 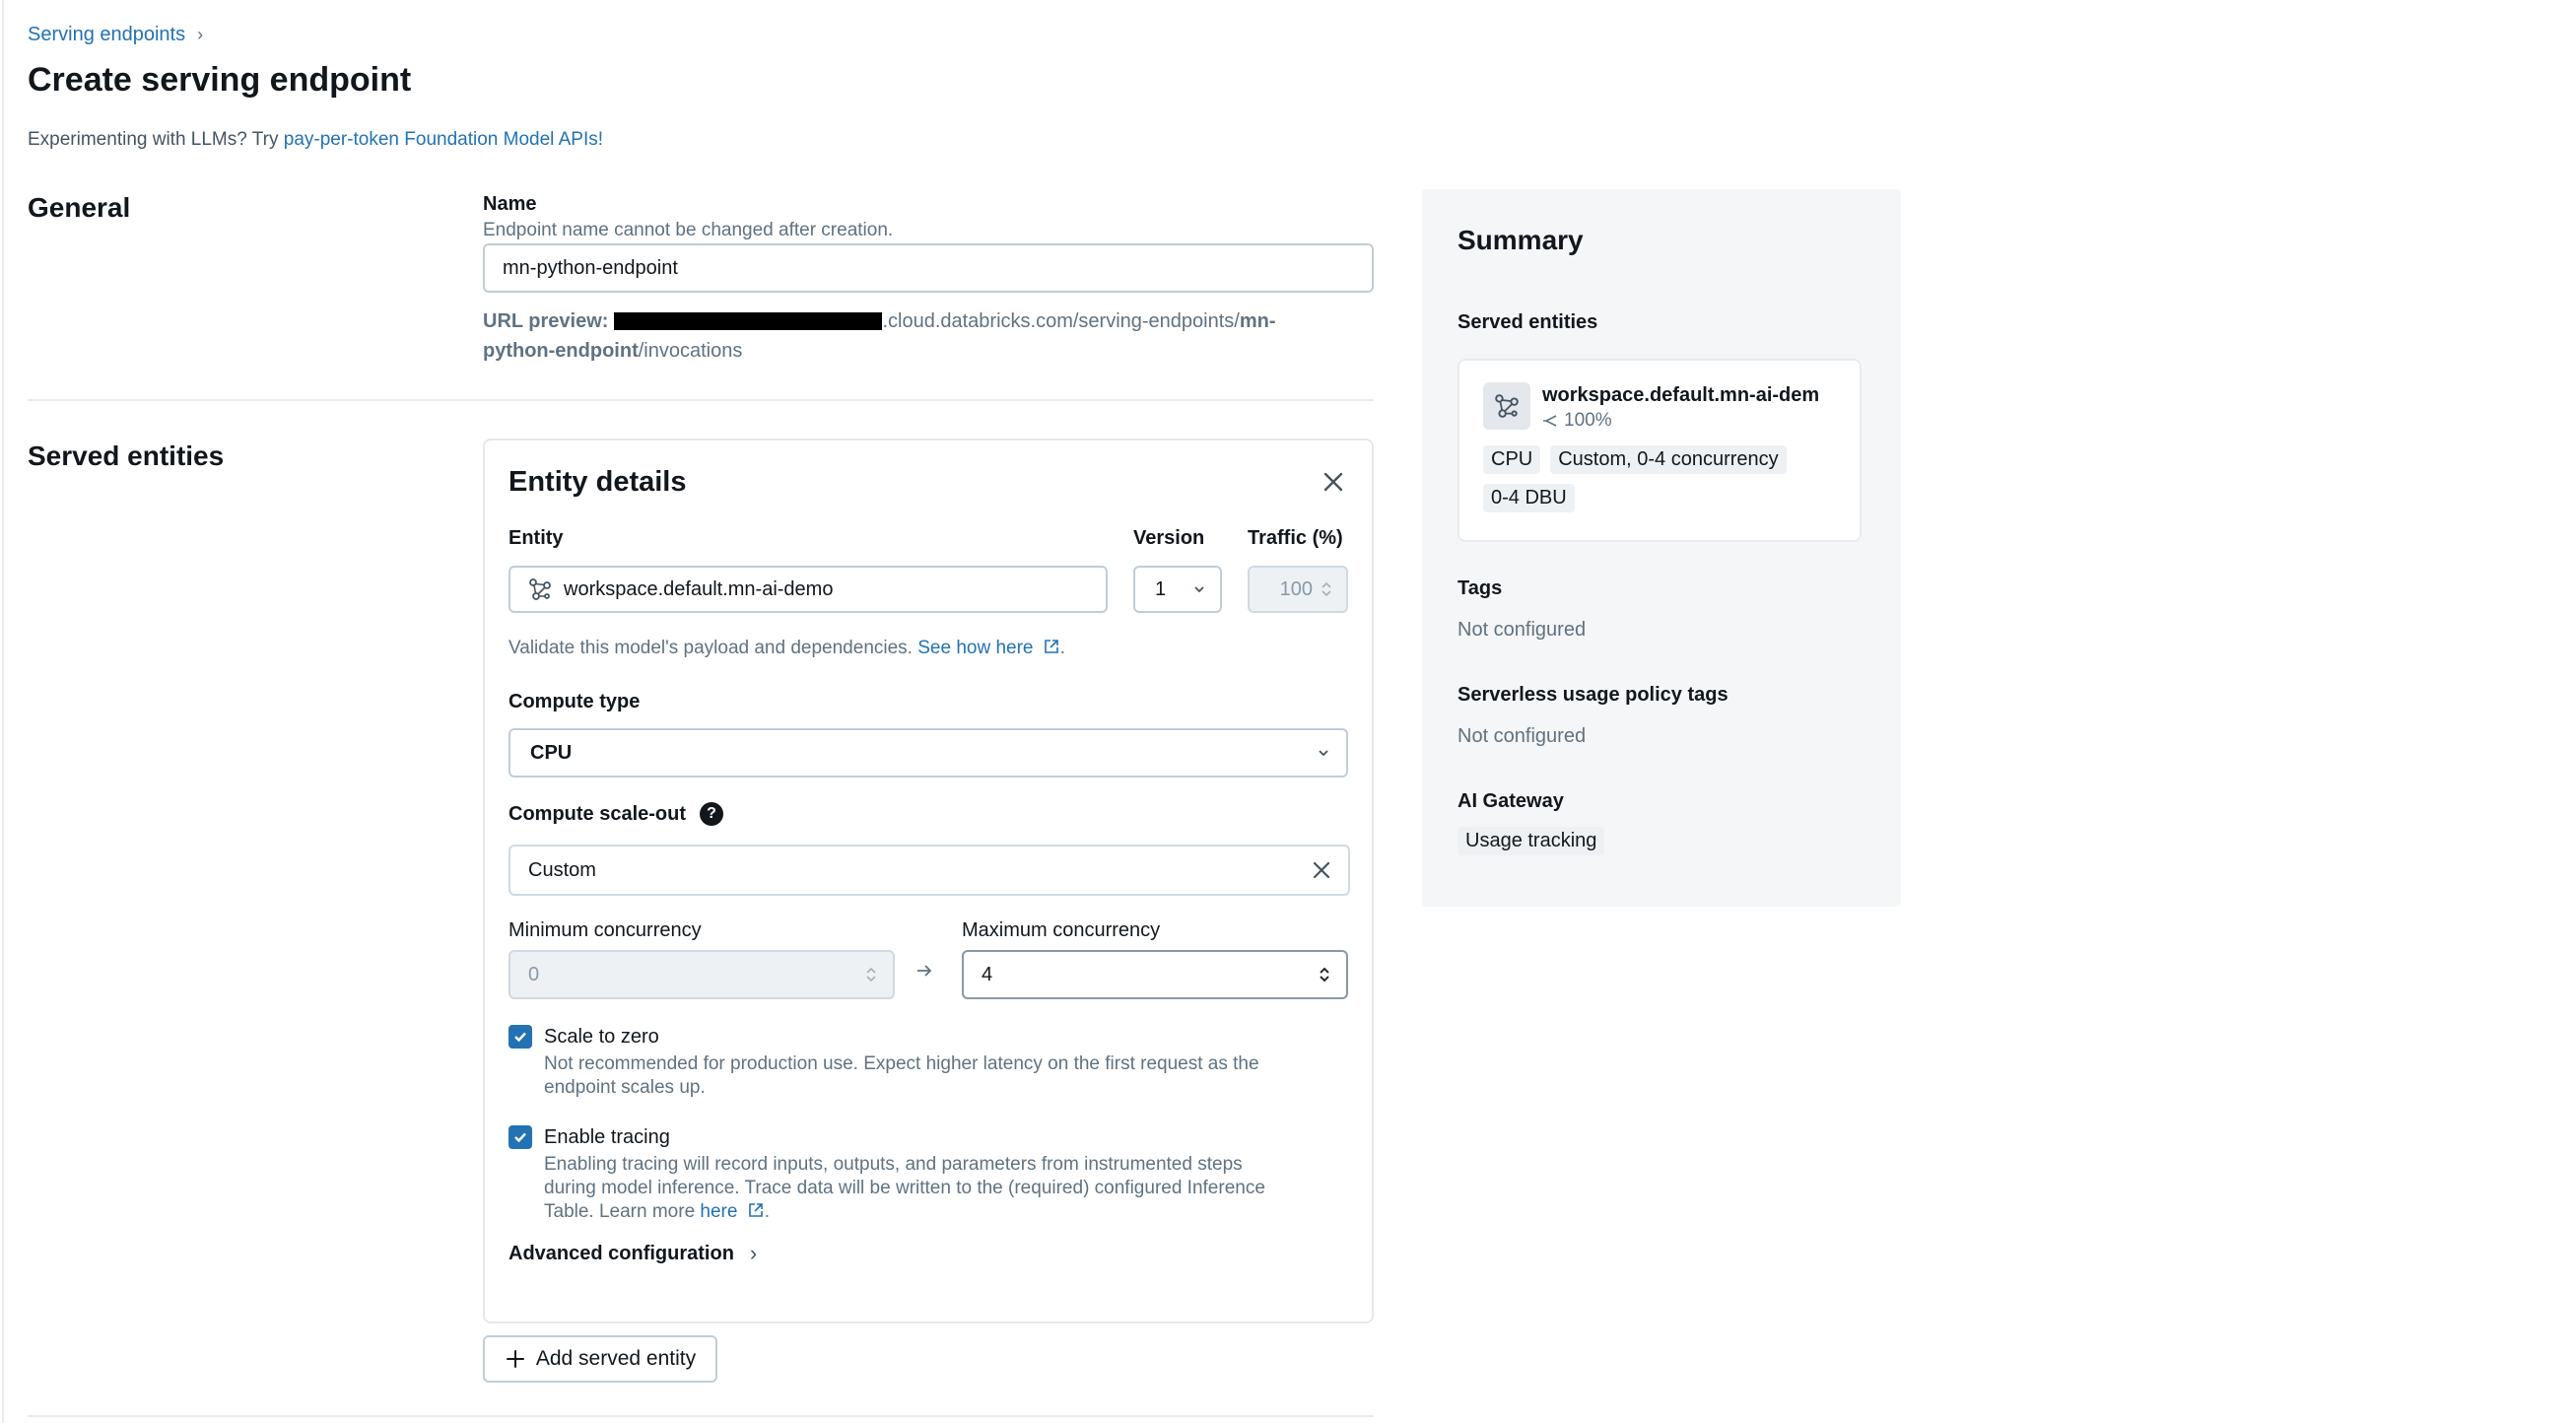 I want to click on help-icon: ?, so click(x=712, y=814).